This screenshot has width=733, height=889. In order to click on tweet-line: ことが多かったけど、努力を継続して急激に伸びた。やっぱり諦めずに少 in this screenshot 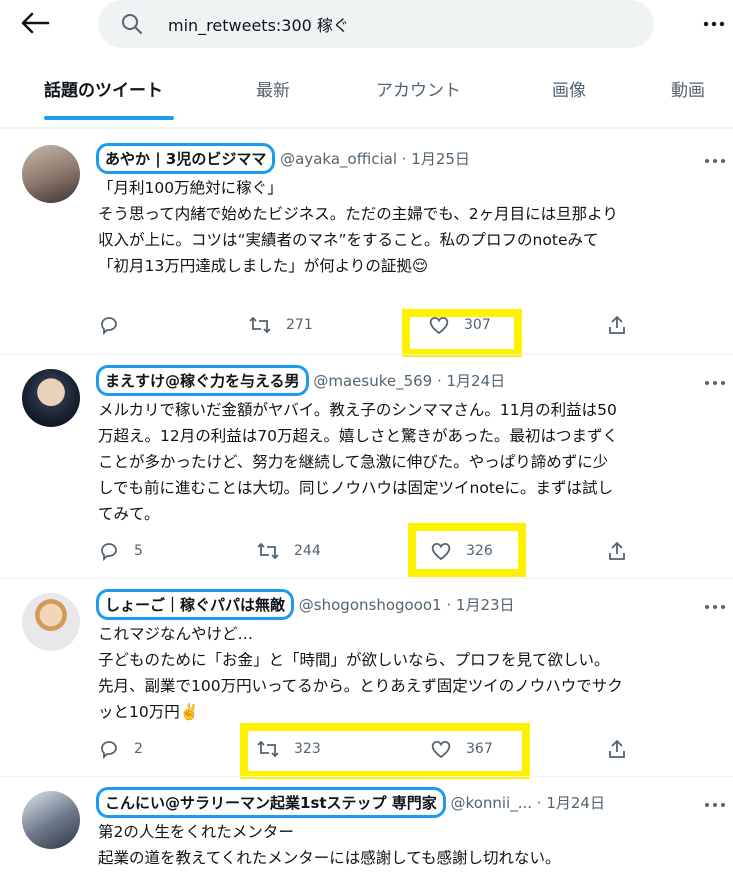, I will do `click(353, 462)`.